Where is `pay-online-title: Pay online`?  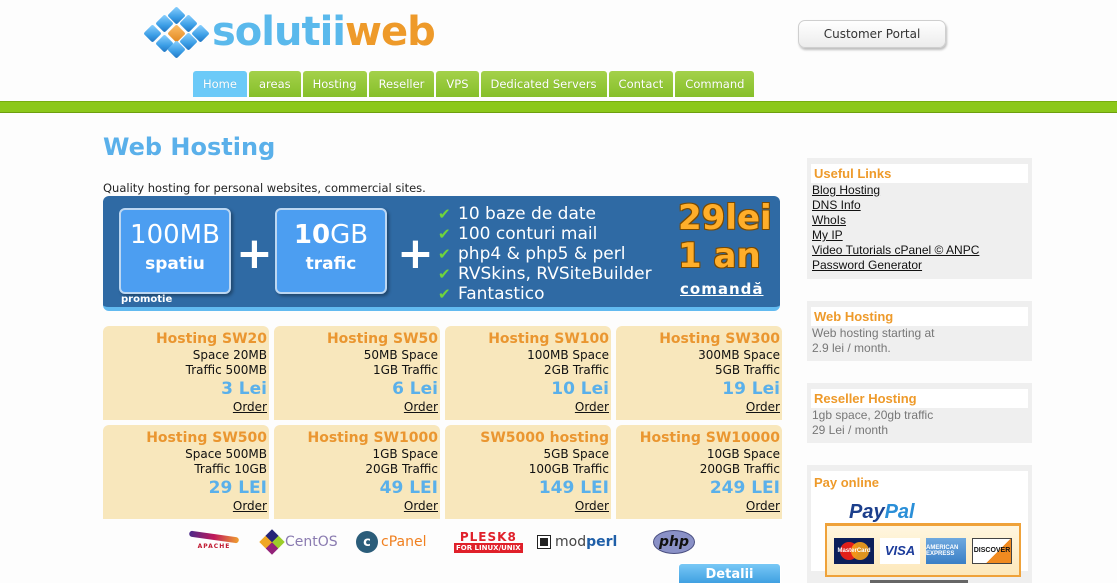 pay-online-title: Pay online is located at coordinates (919, 482).